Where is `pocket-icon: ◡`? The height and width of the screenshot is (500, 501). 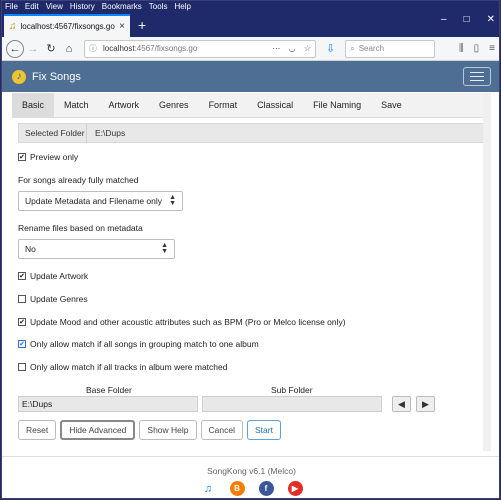
pocket-icon: ◡ is located at coordinates (292, 48).